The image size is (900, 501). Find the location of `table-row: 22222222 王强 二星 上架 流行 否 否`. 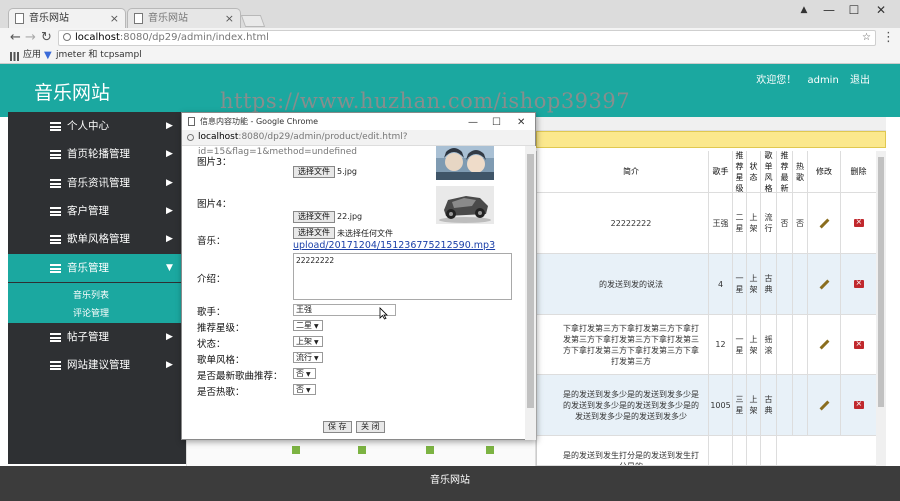

table-row: 22222222 王强 二星 上架 流行 否 否 is located at coordinates (707, 223).